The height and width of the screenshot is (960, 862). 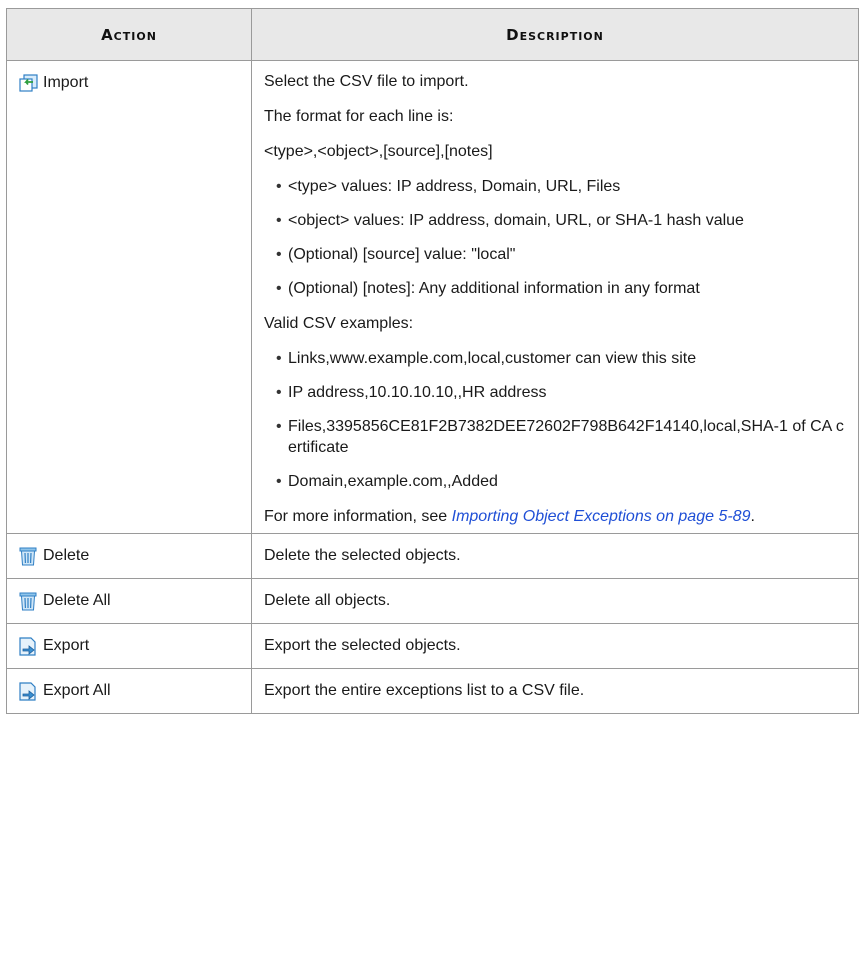 I want to click on table-row-delete: Delete Delete the selected objects., so click(x=432, y=556).